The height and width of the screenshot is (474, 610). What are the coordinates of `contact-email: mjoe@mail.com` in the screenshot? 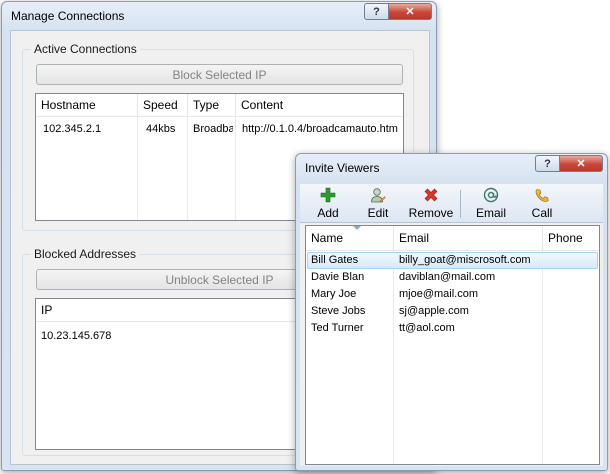 It's located at (439, 294).